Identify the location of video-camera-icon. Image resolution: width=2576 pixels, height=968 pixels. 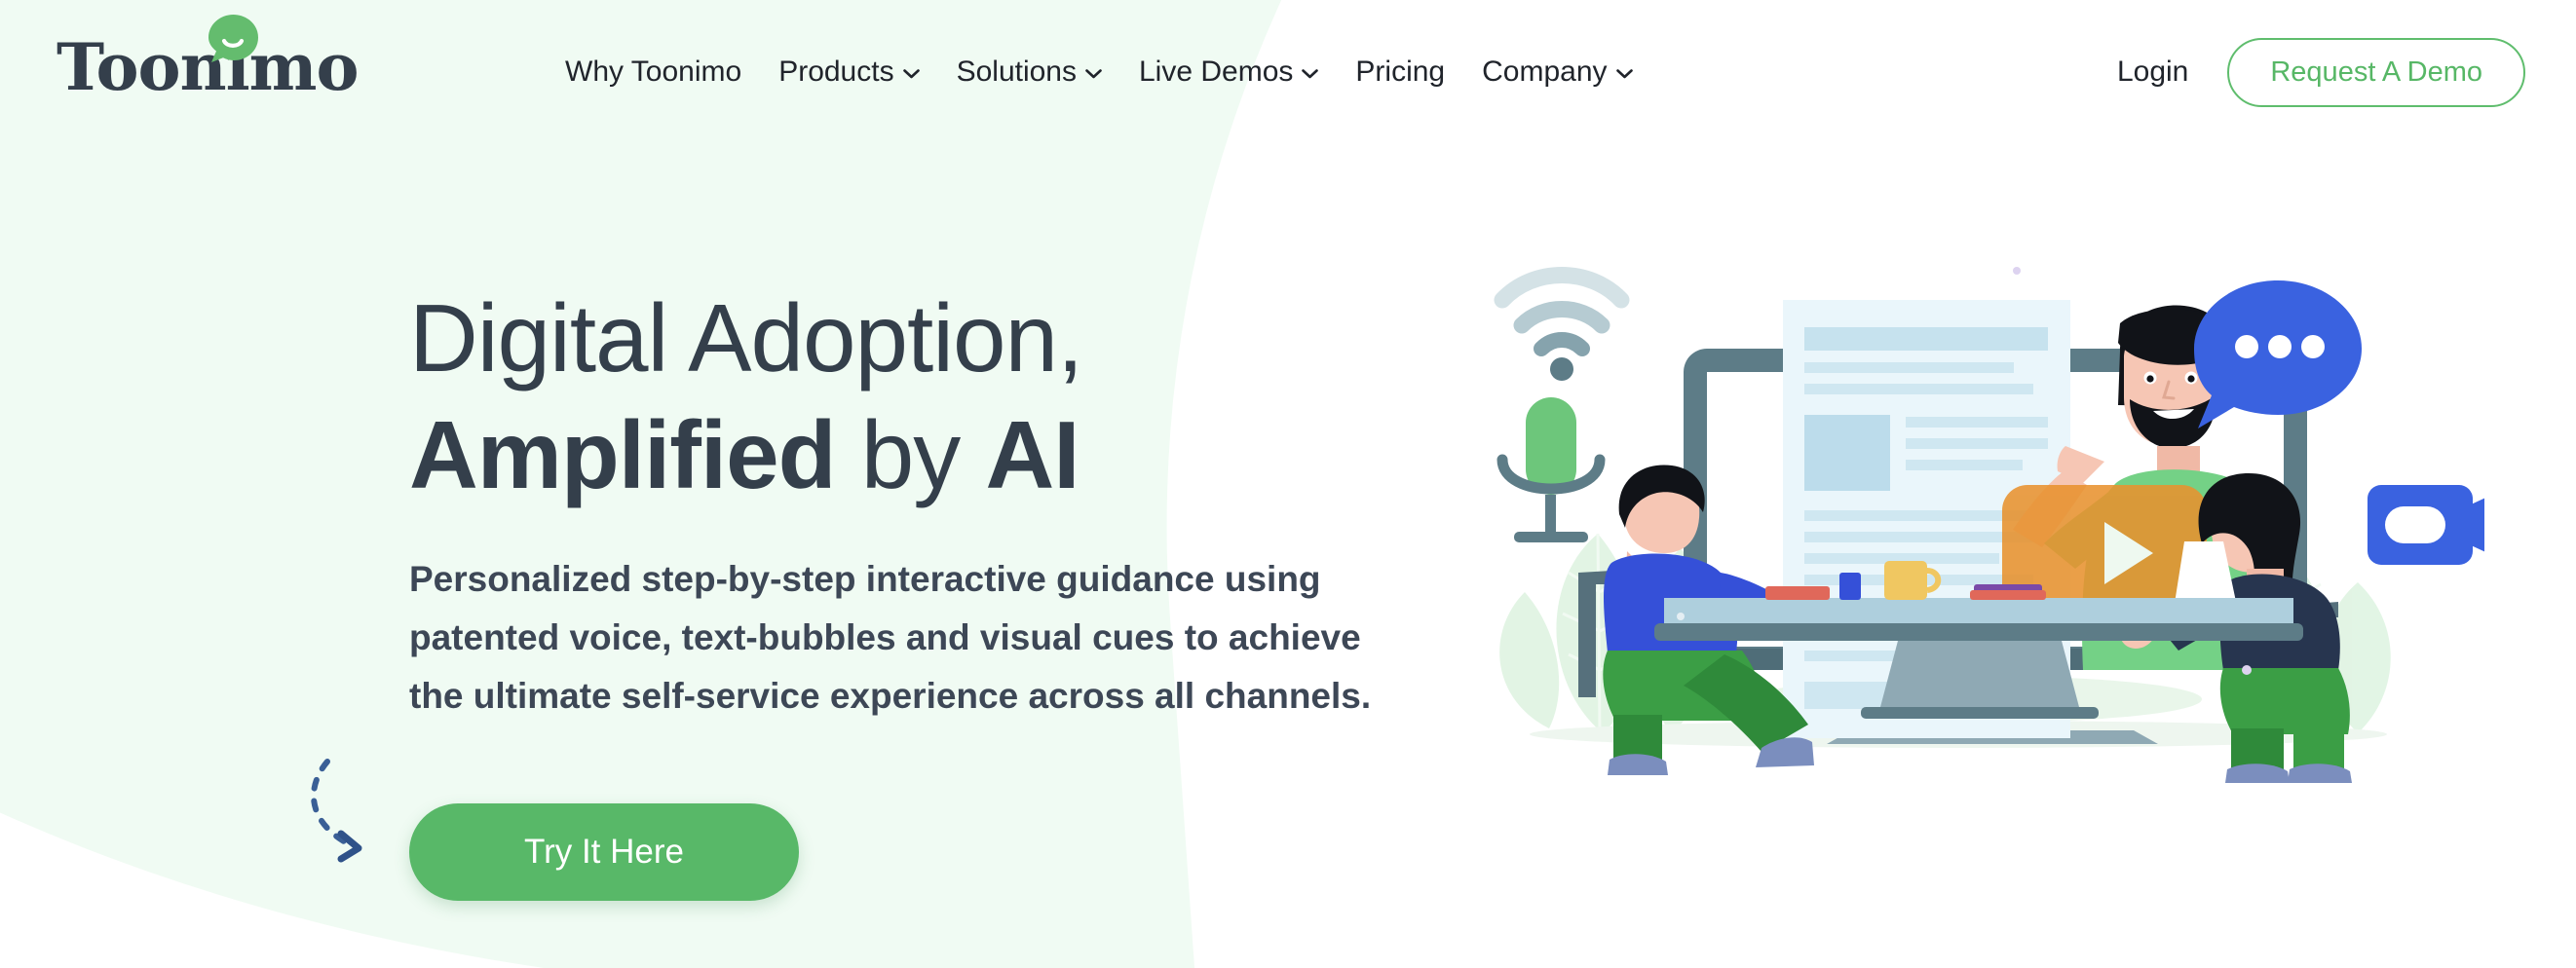
(2426, 525).